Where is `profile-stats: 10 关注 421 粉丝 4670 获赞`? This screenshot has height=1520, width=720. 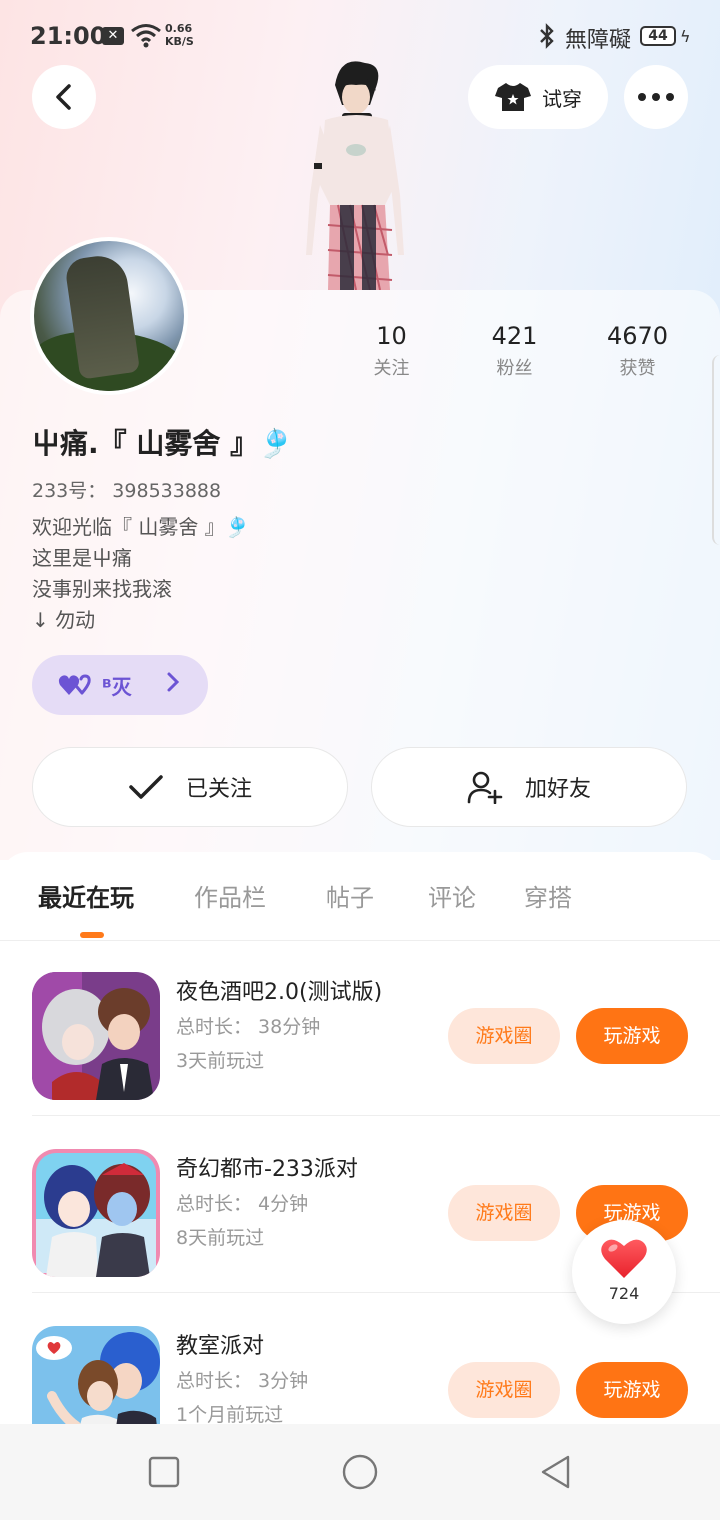 profile-stats: 10 关注 421 粉丝 4670 获赞 is located at coordinates (515, 351).